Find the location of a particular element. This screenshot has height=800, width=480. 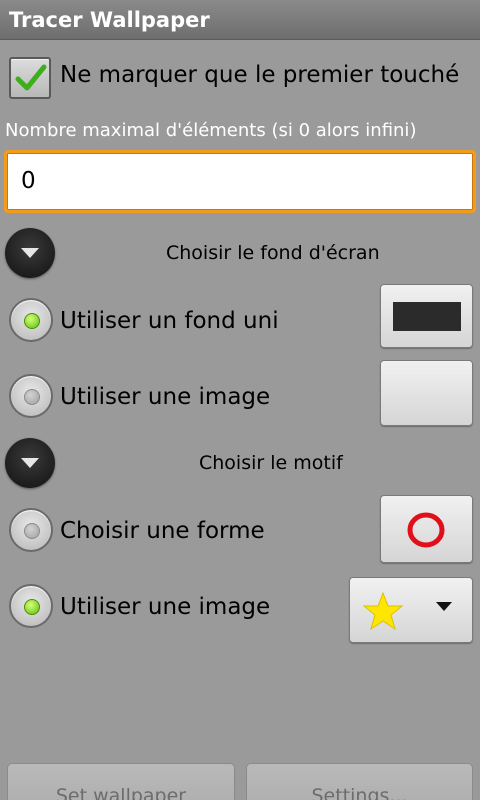

pattern-image-radio is located at coordinates (31, 606).